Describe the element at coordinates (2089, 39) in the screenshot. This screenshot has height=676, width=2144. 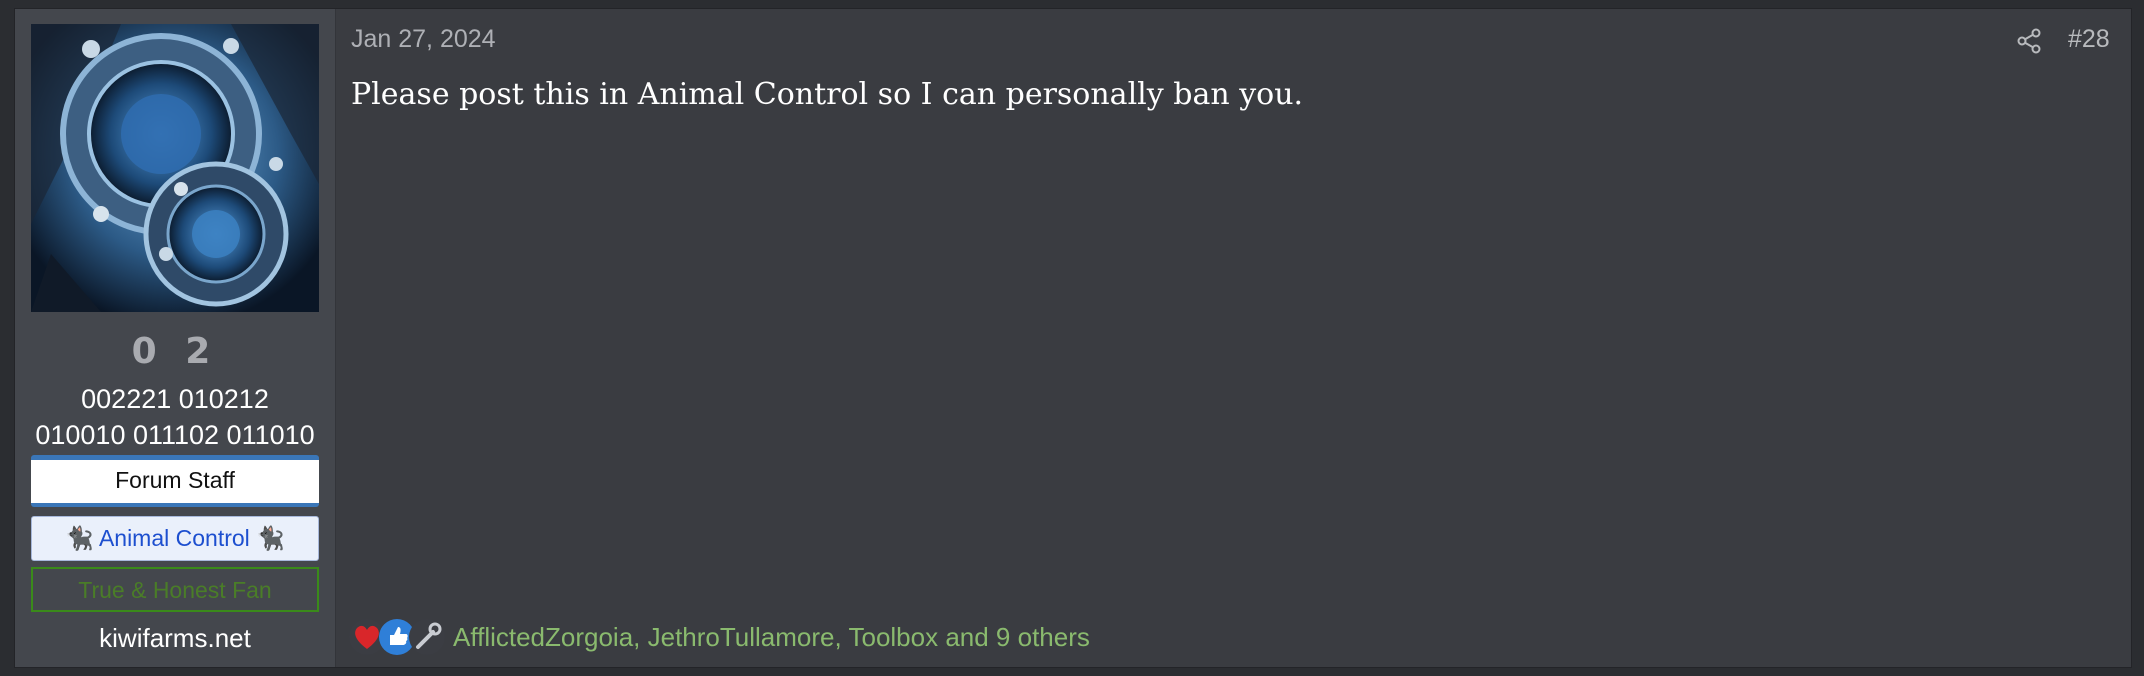
I see `post-number: #28` at that location.